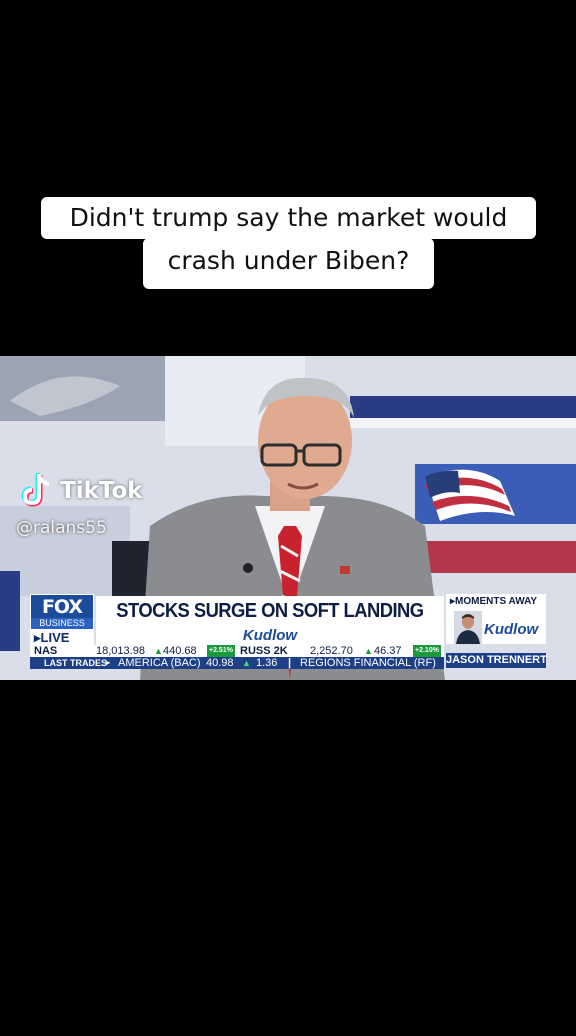 This screenshot has height=1036, width=576. I want to click on ticker-item1: AMERICA (BAC), so click(159, 663).